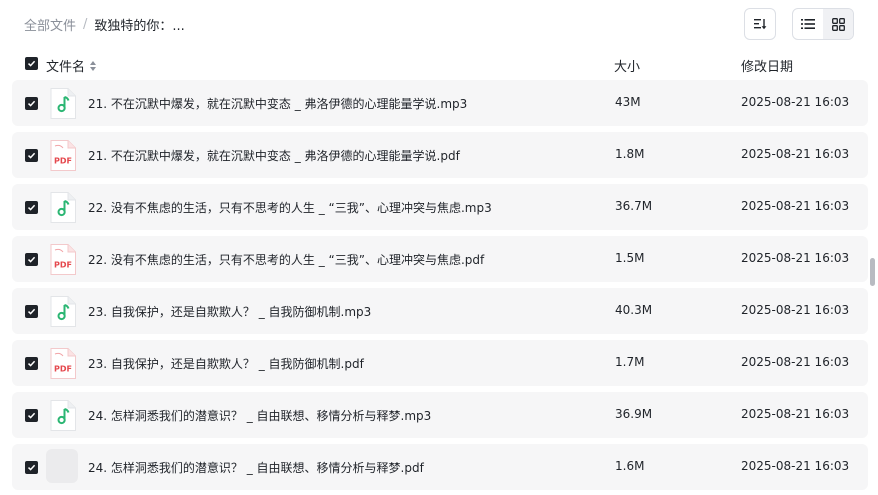  What do you see at coordinates (627, 65) in the screenshot?
I see `size-column-header: 大小` at bounding box center [627, 65].